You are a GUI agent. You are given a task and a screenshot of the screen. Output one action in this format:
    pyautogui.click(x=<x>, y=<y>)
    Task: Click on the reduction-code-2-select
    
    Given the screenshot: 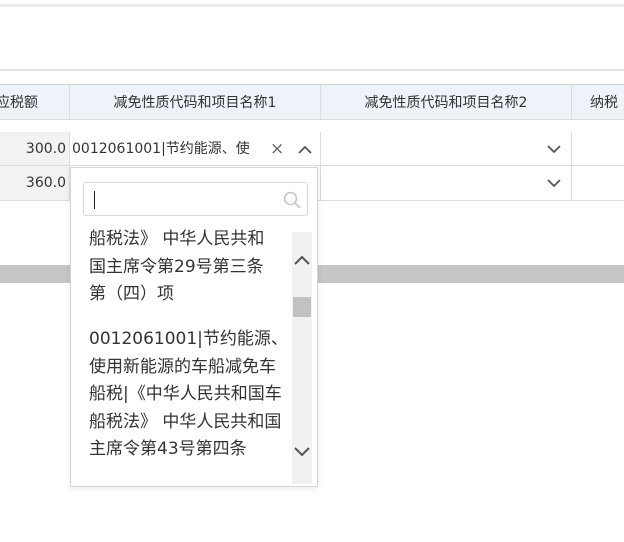 What is the action you would take?
    pyautogui.click(x=446, y=149)
    